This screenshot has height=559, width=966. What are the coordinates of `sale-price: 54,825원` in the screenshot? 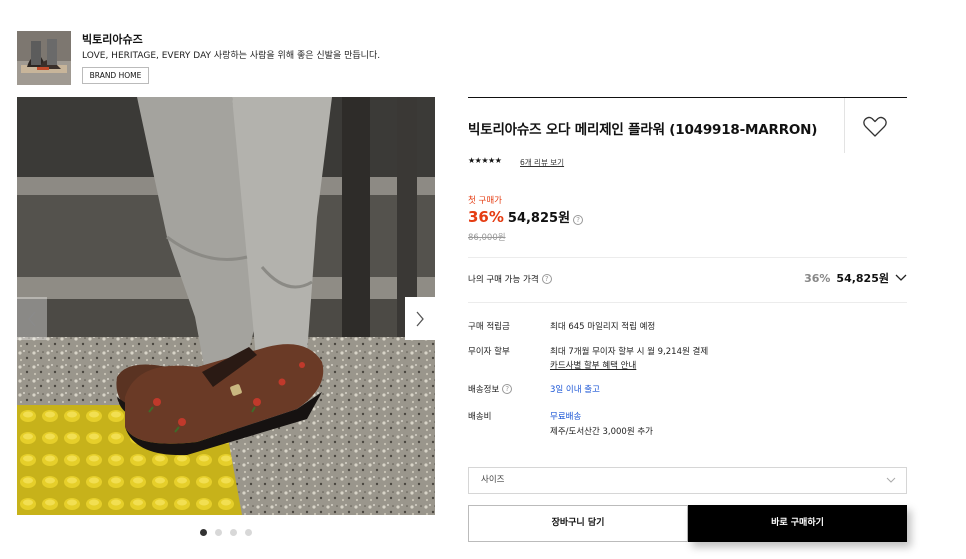 It's located at (539, 218).